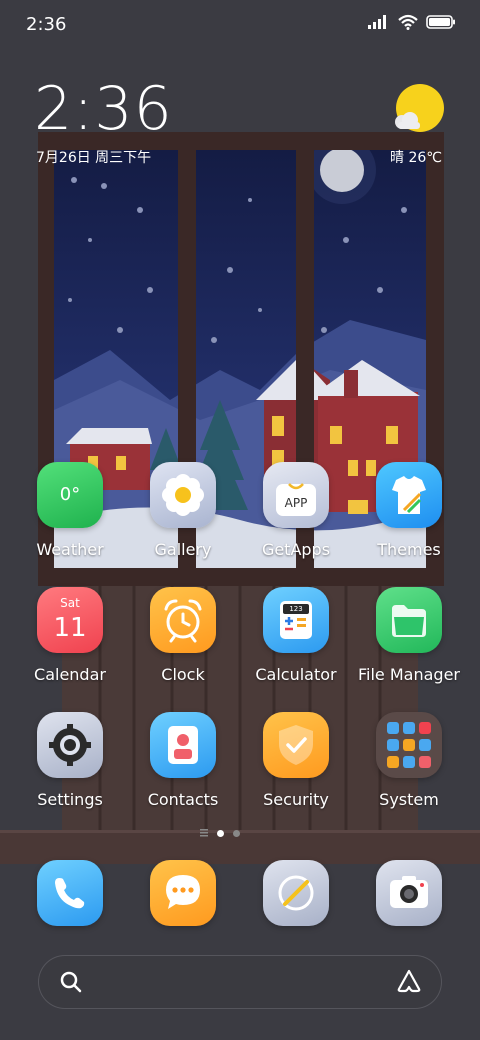 The width and height of the screenshot is (480, 1040). What do you see at coordinates (296, 620) in the screenshot?
I see `calculator-icon: 123` at bounding box center [296, 620].